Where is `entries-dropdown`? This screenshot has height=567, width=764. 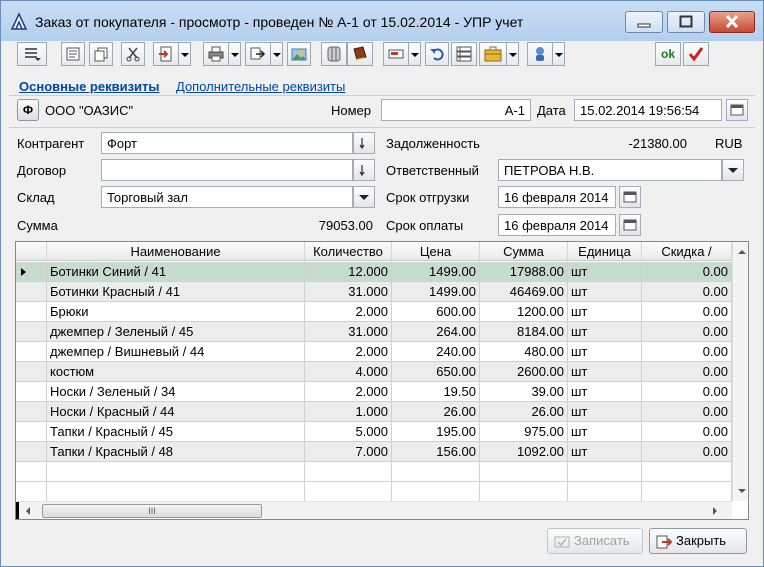 entries-dropdown is located at coordinates (415, 54).